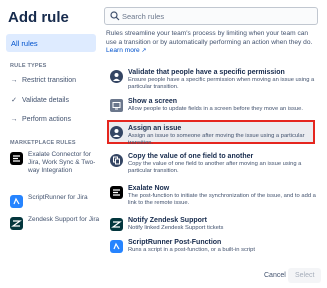  What do you see at coordinates (16, 158) in the screenshot?
I see `exalate-logo-icon` at bounding box center [16, 158].